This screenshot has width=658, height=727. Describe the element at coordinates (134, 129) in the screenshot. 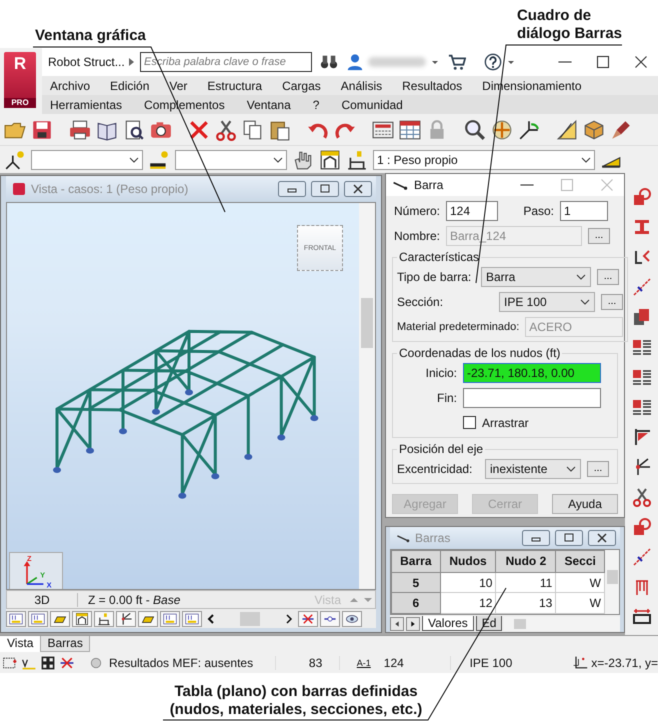

I see `preview-icon` at that location.